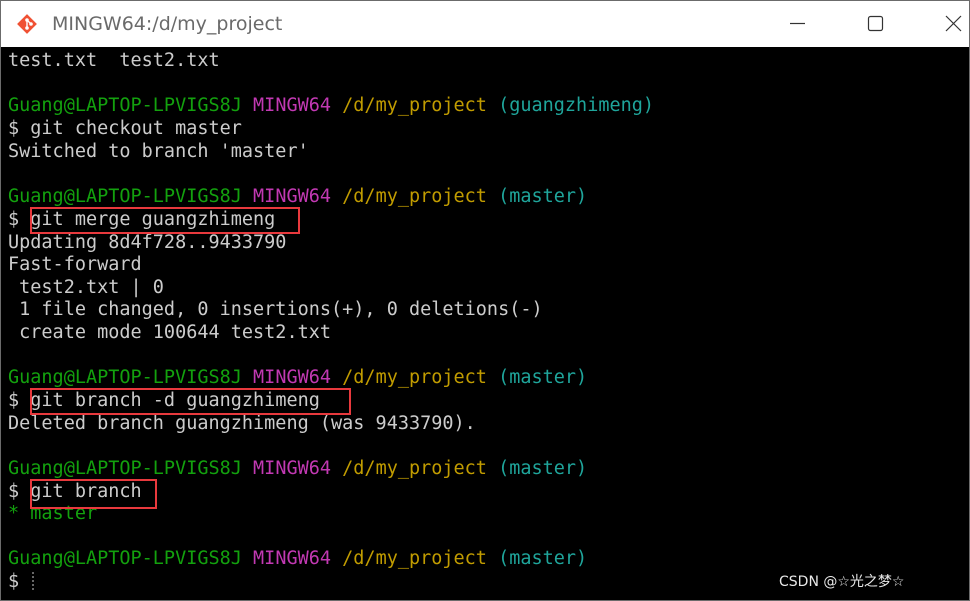  I want to click on output-line-create: create mode 100644 test2.txt, so click(170, 332).